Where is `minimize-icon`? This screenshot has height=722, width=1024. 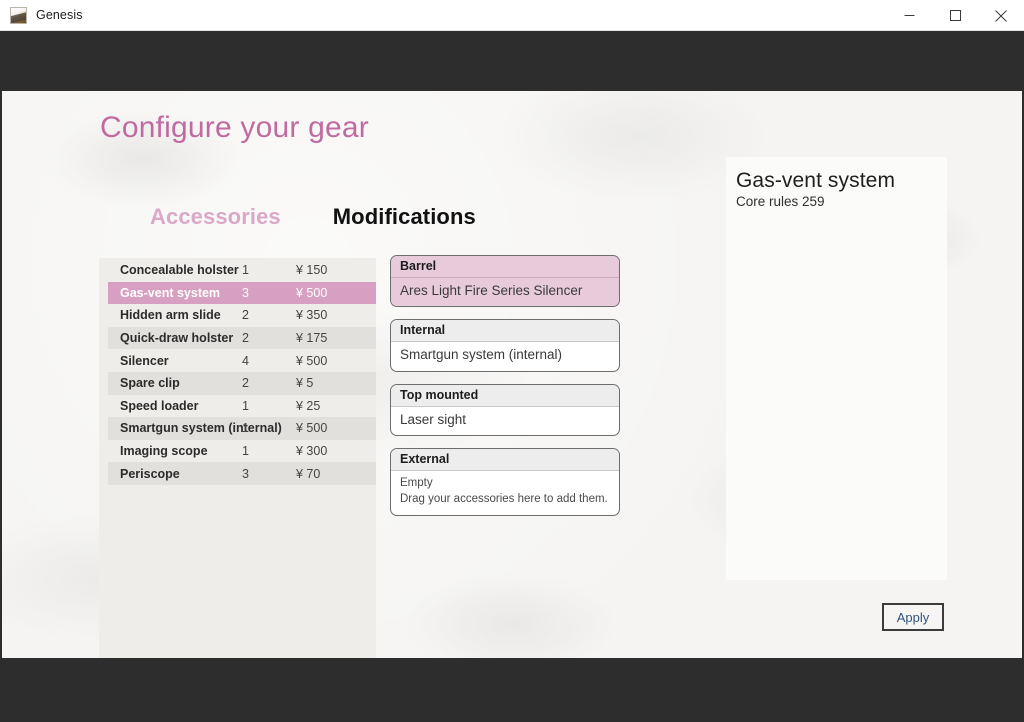
minimize-icon is located at coordinates (909, 15).